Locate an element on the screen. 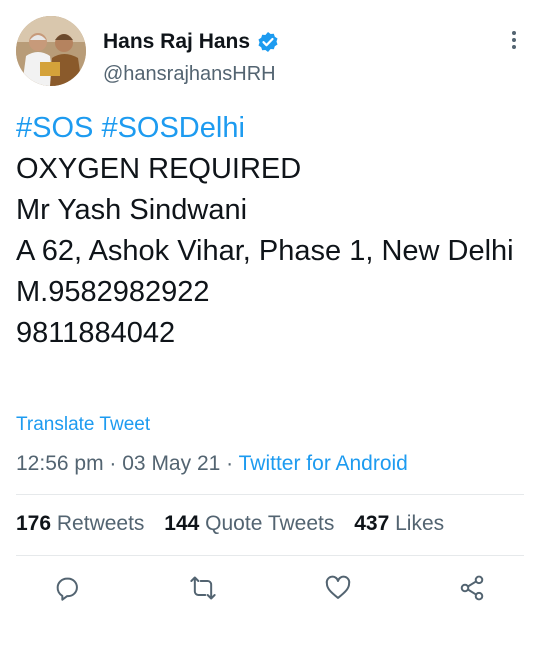 Image resolution: width=540 pixels, height=650 pixels. tweet-line: OXYGEN REQUIRED is located at coordinates (159, 169).